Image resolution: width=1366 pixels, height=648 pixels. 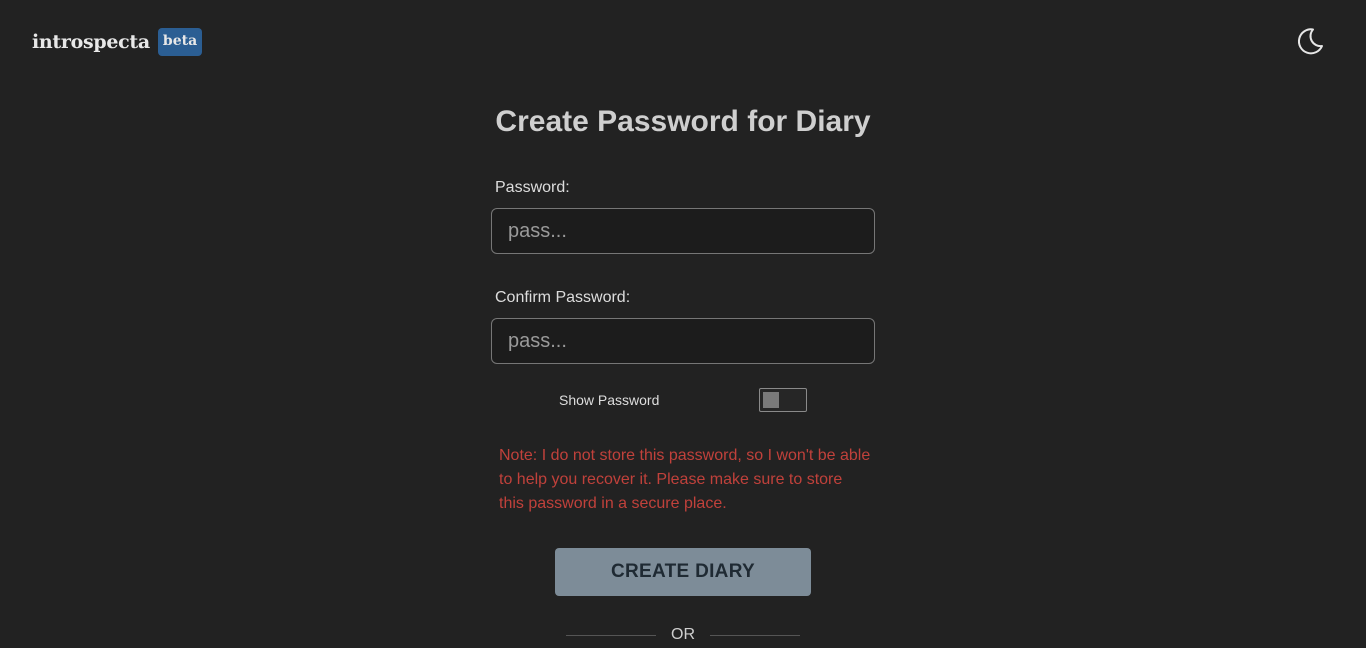 What do you see at coordinates (783, 400) in the screenshot?
I see `show-password-toggle` at bounding box center [783, 400].